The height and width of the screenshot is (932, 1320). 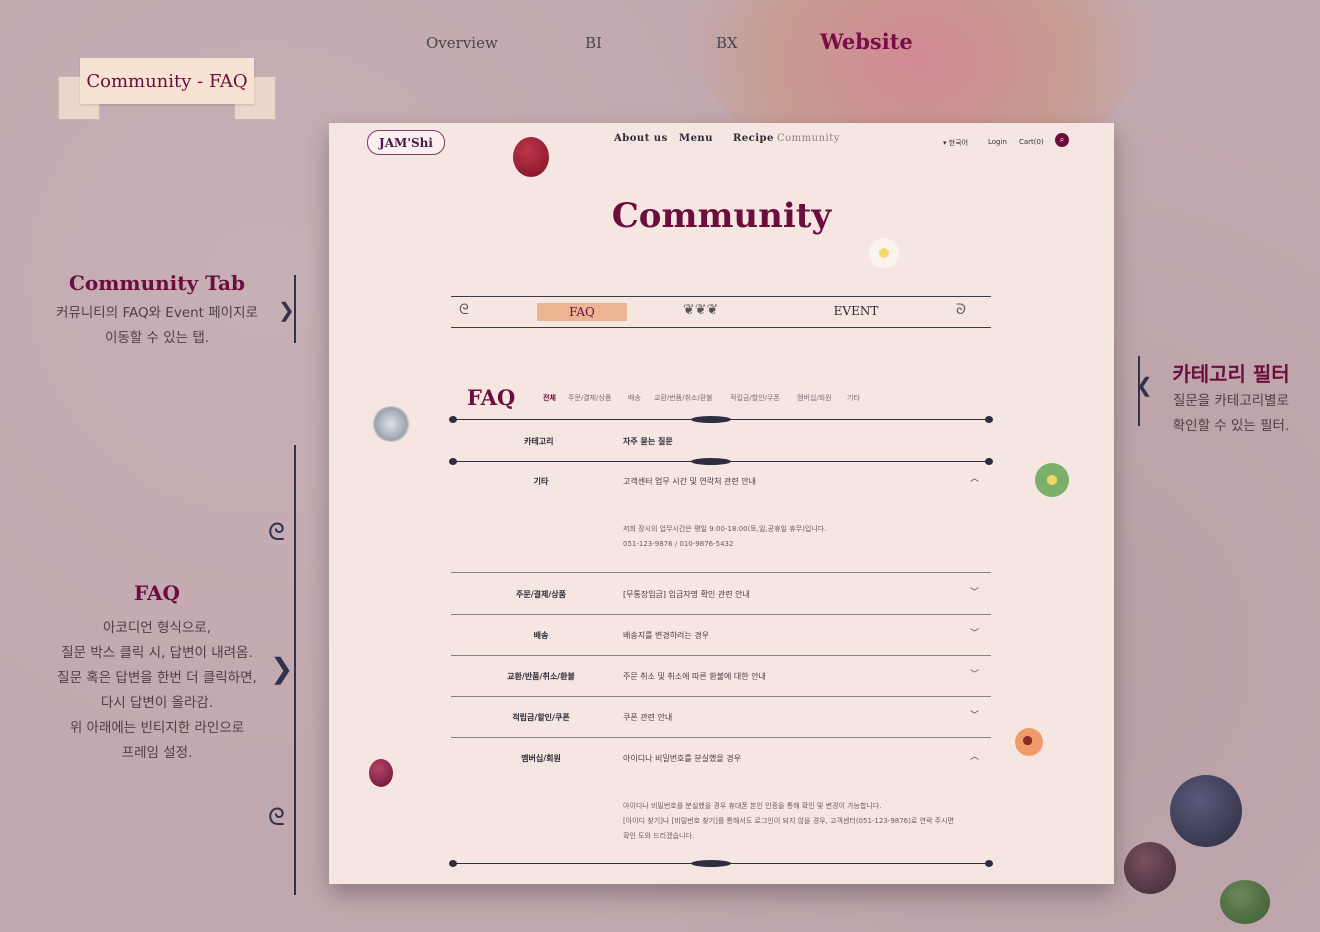 I want to click on faq-row: 교환/반품/취소/환불 주문 취소 및 취소에 따른 환불에 대한 안내 ﹀, so click(x=721, y=676).